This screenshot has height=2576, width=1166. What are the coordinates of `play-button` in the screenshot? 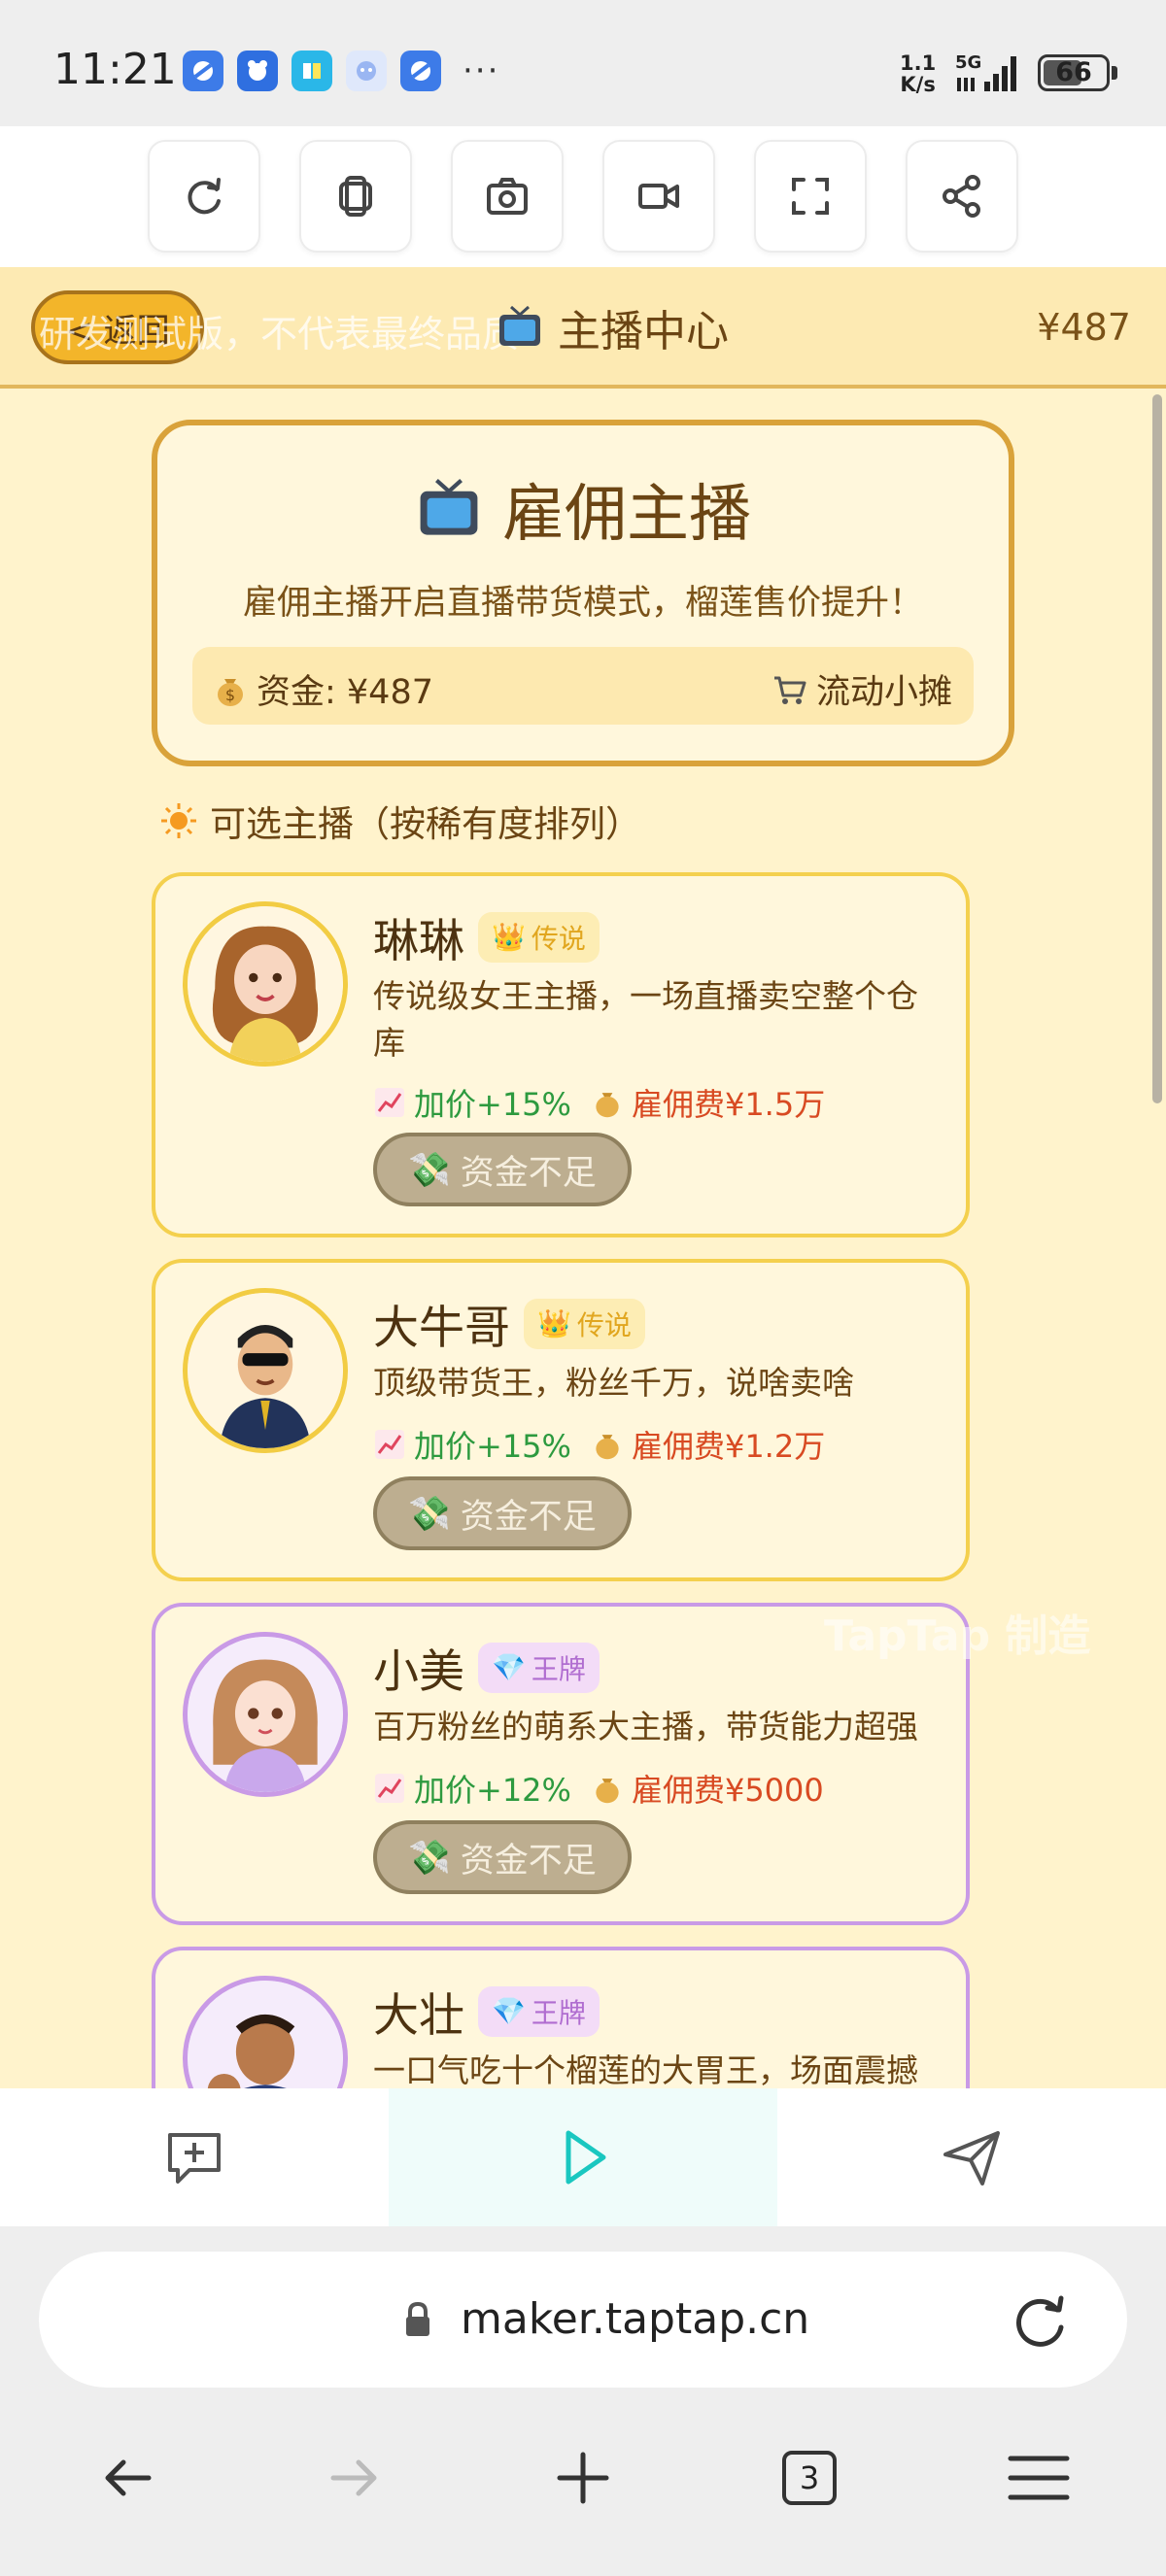 It's located at (583, 2157).